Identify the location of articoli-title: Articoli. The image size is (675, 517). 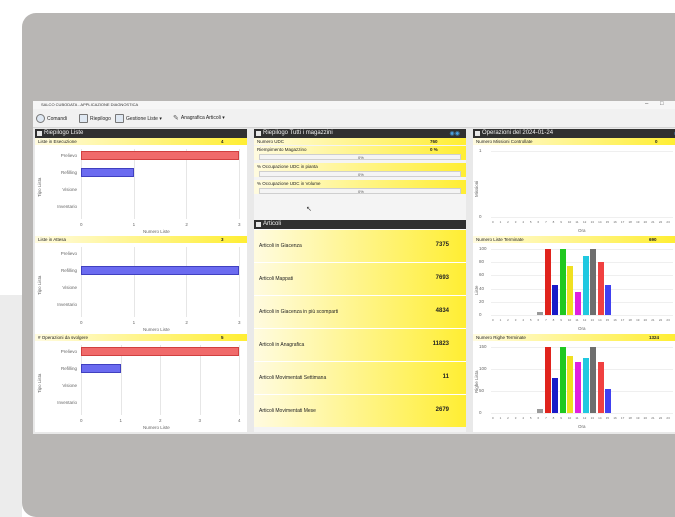
(272, 224).